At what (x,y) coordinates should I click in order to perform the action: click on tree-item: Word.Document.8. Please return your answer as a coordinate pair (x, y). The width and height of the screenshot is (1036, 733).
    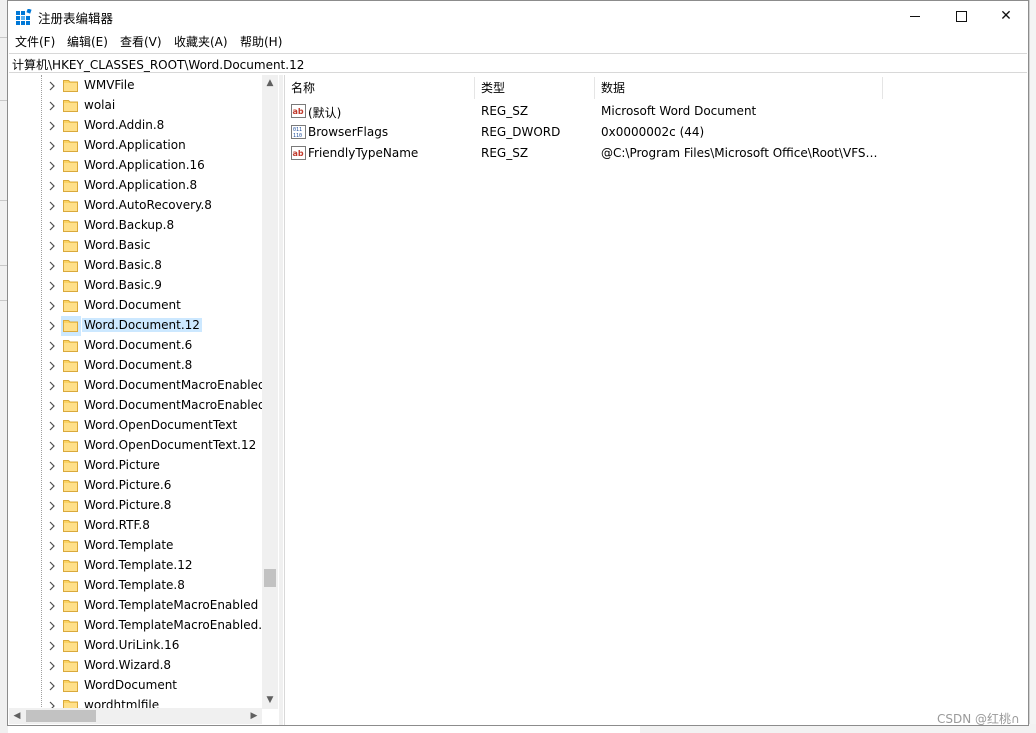
    Looking at the image, I should click on (139, 366).